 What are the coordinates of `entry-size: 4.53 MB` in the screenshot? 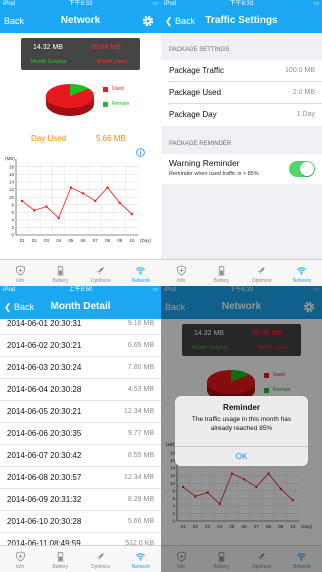 It's located at (140, 389).